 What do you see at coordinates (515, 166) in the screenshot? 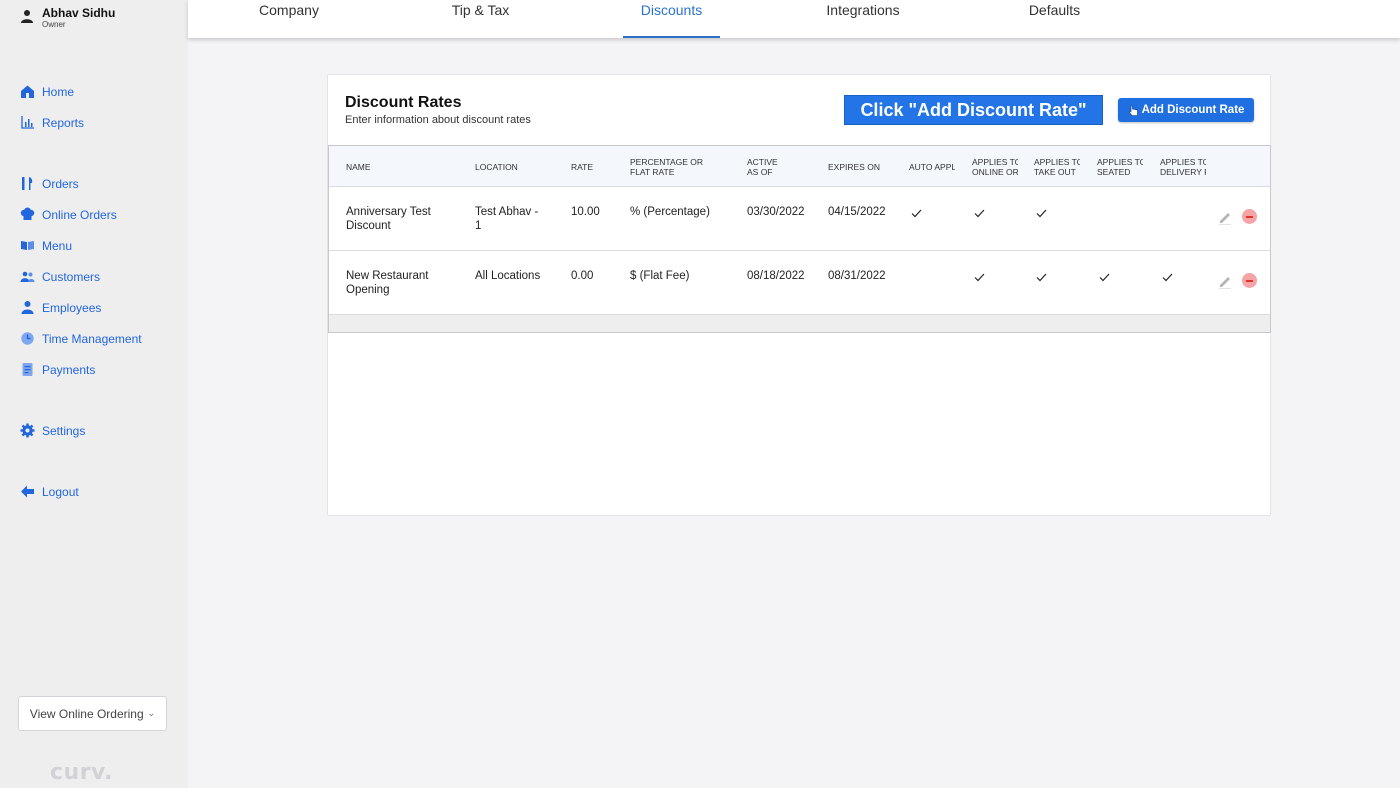
I see `col-header-location: LOCATION` at bounding box center [515, 166].